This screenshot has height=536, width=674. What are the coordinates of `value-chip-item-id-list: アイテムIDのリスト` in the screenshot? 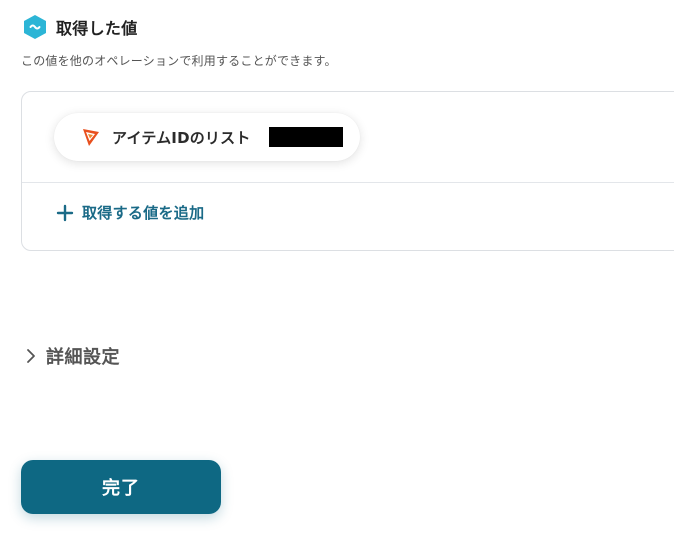 It's located at (207, 137).